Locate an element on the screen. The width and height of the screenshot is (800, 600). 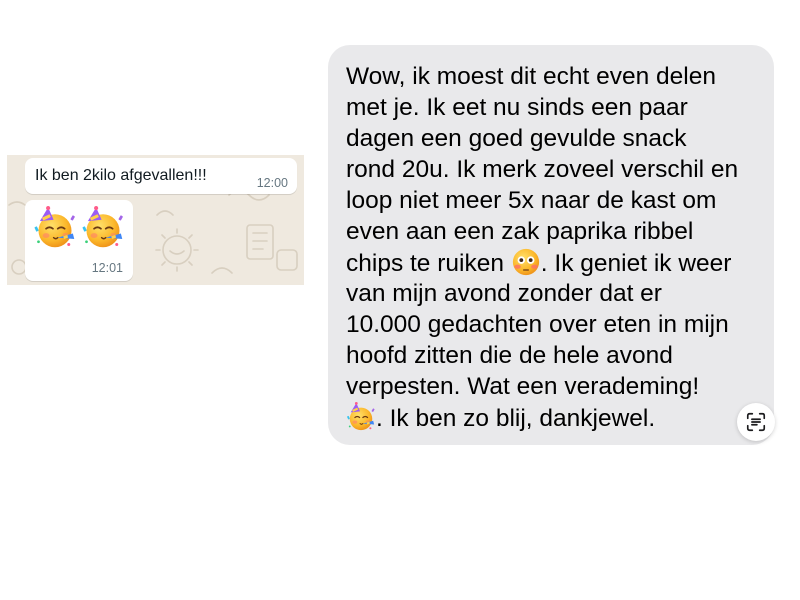
flushed-face-emoji-icon is located at coordinates (526, 262).